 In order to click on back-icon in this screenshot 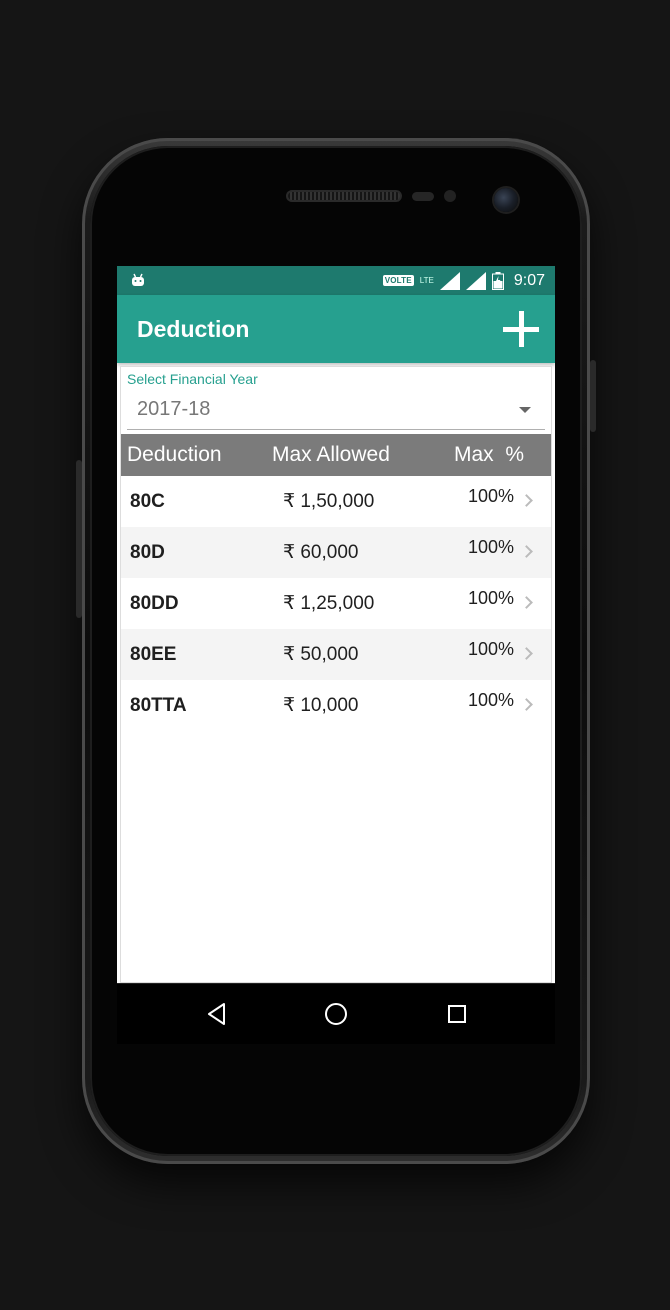, I will do `click(217, 1014)`.